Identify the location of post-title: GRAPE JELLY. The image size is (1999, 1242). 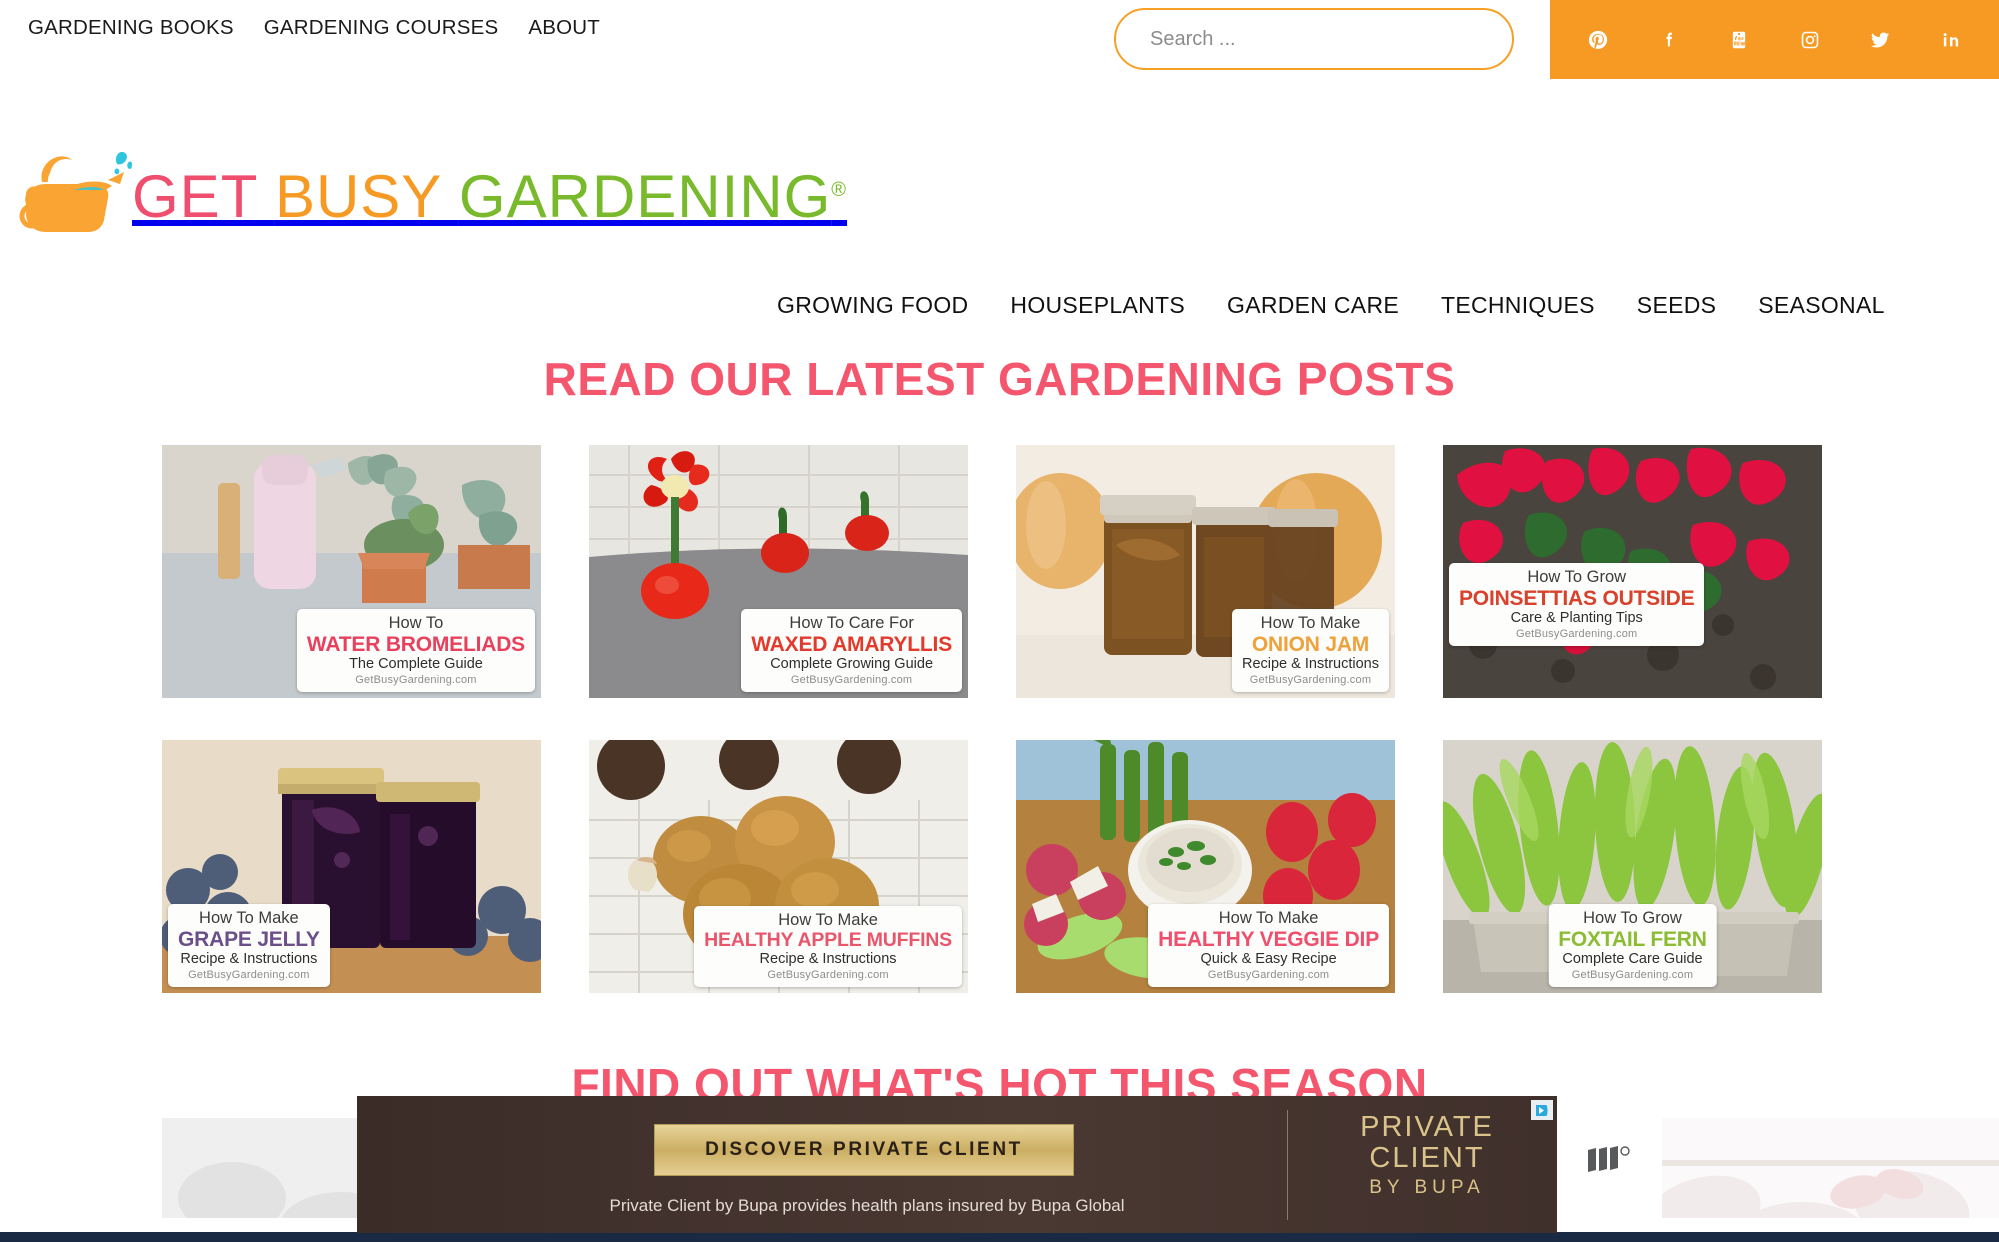
(249, 939).